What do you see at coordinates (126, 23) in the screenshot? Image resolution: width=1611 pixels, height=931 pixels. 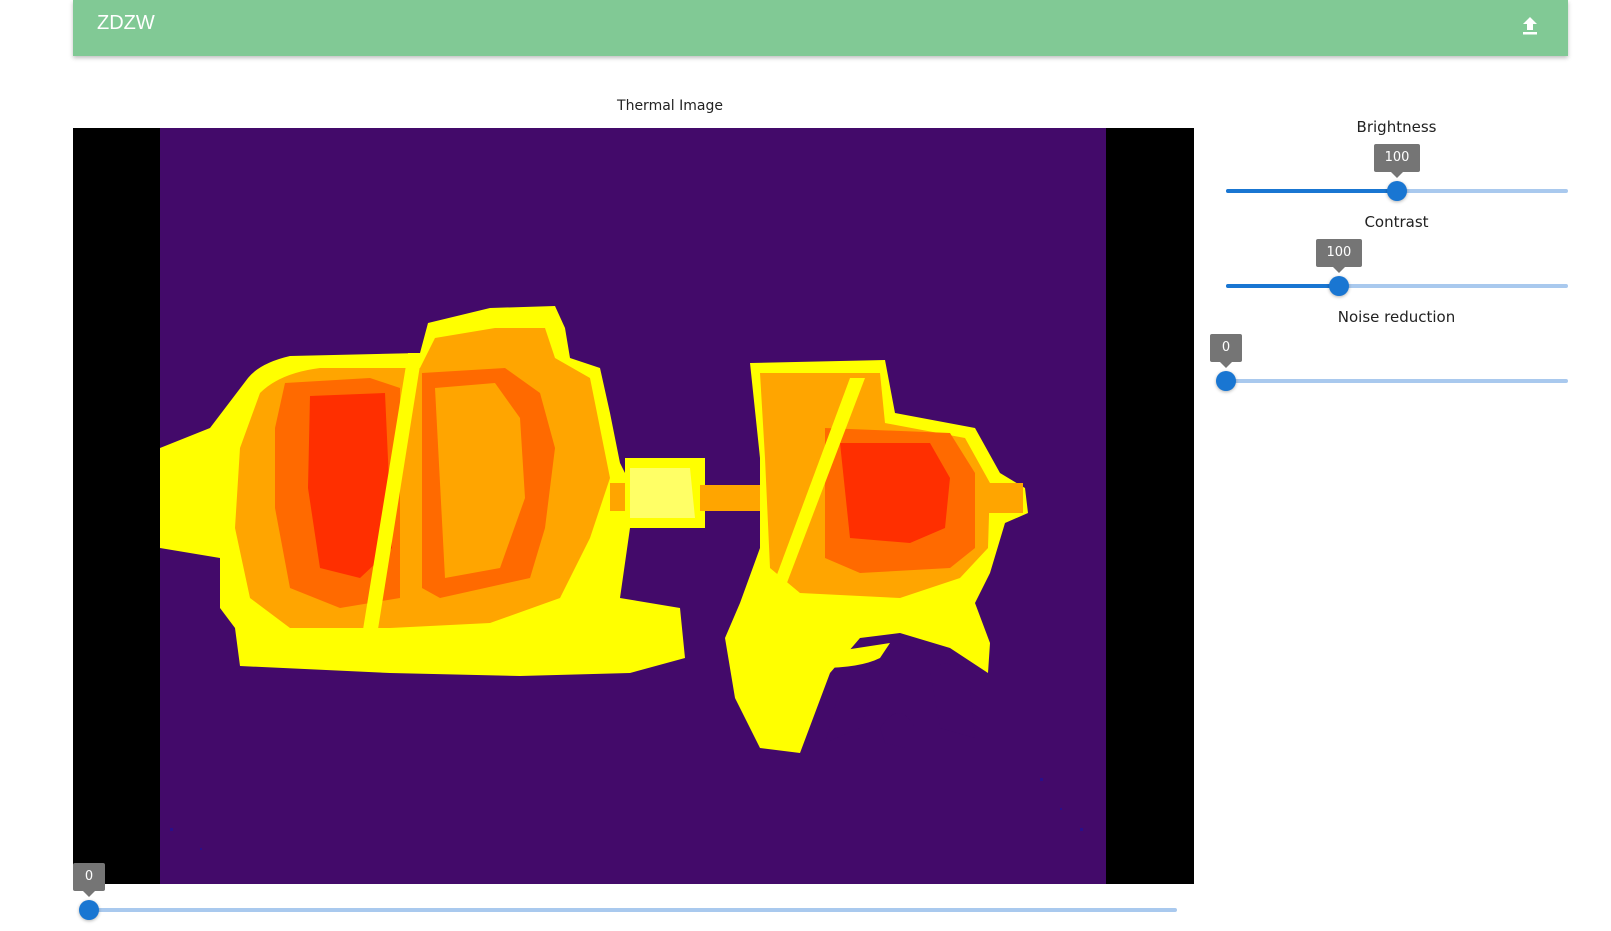 I see `app-title: ZDZW` at bounding box center [126, 23].